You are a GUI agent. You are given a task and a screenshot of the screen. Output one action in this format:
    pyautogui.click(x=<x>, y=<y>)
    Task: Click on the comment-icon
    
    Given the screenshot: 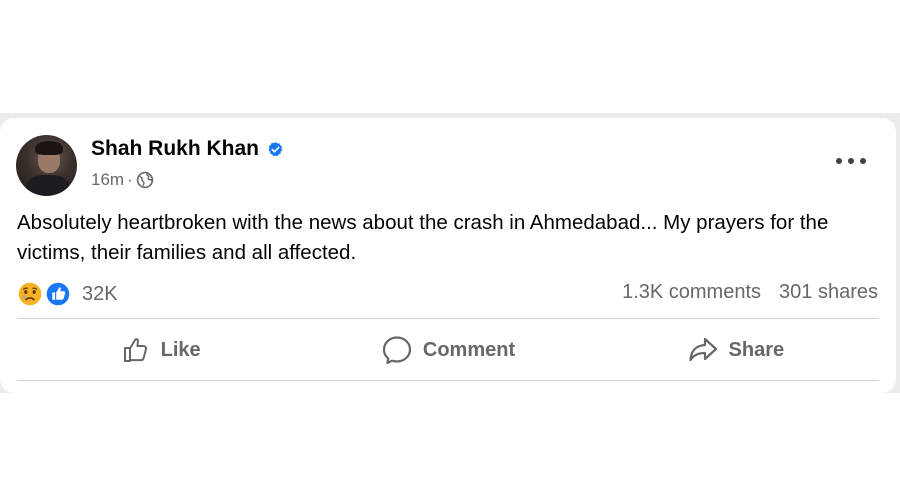 What is the action you would take?
    pyautogui.click(x=396, y=350)
    